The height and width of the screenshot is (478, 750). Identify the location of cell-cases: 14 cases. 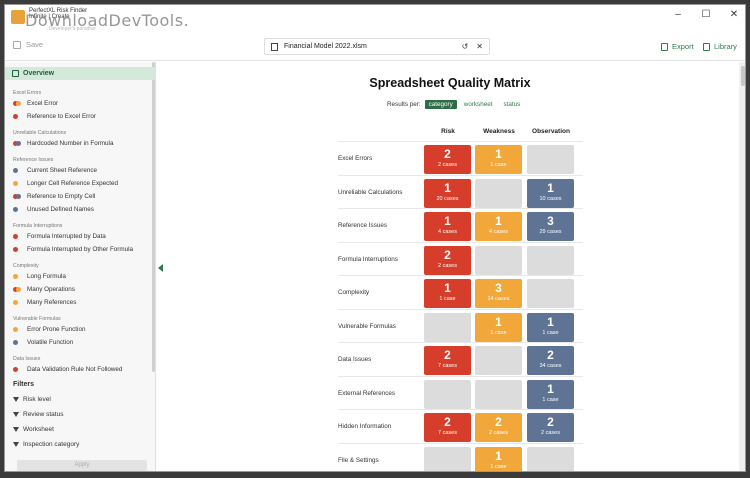
(498, 299).